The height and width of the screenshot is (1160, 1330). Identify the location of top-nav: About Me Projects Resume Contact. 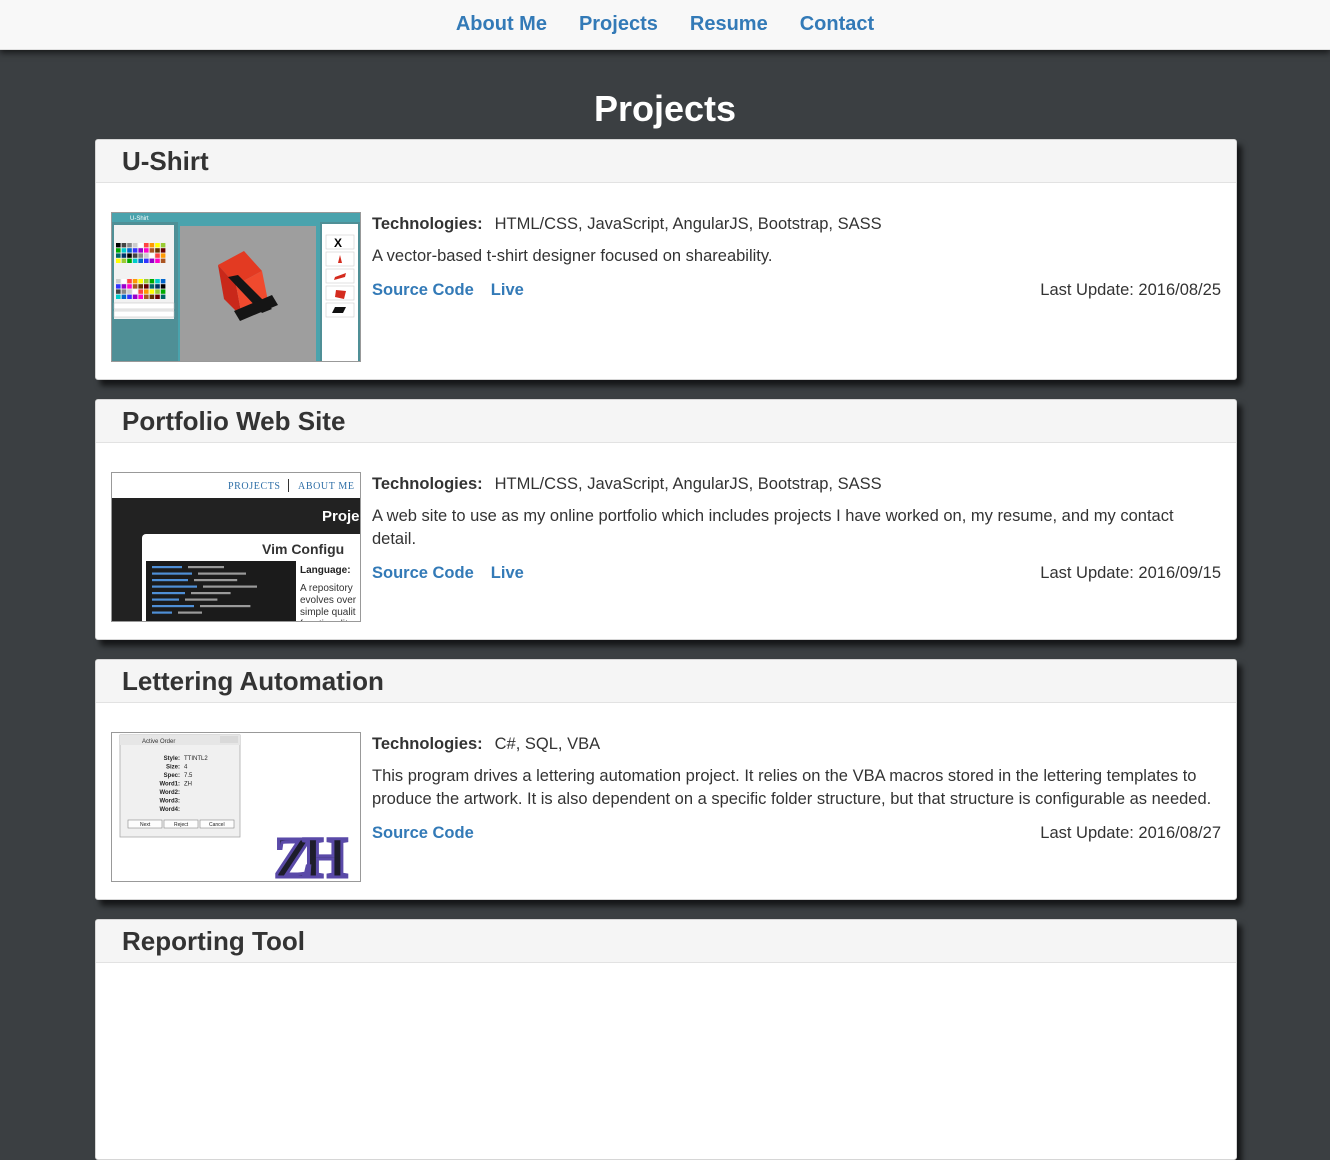
(665, 25).